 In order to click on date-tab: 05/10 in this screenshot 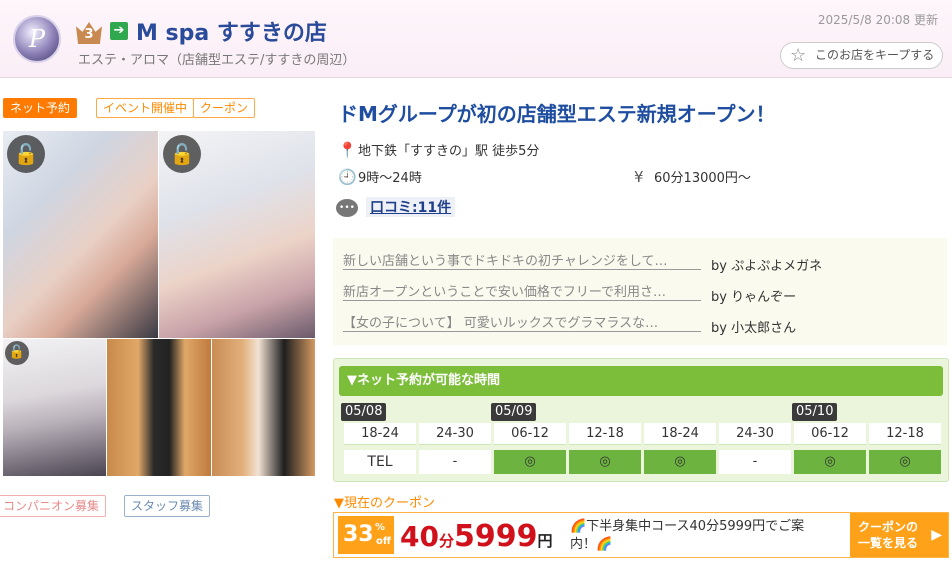, I will do `click(815, 412)`.